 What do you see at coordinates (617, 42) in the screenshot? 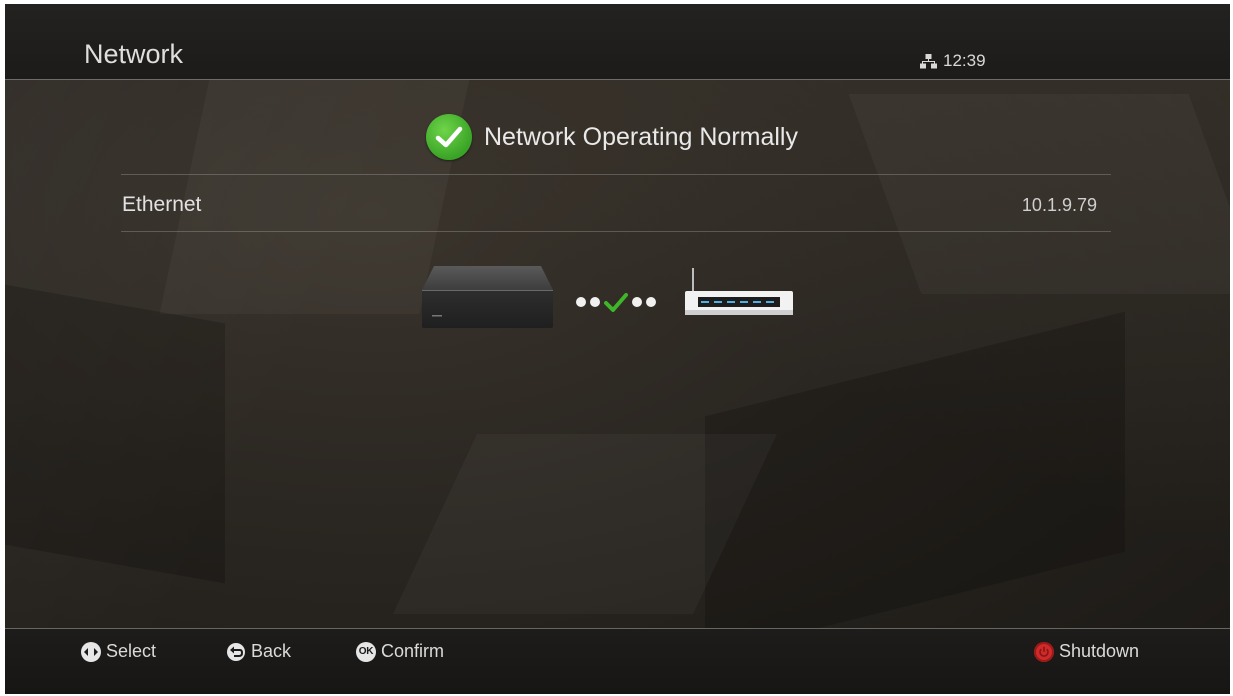
I see `header-bar: Network 12:39` at bounding box center [617, 42].